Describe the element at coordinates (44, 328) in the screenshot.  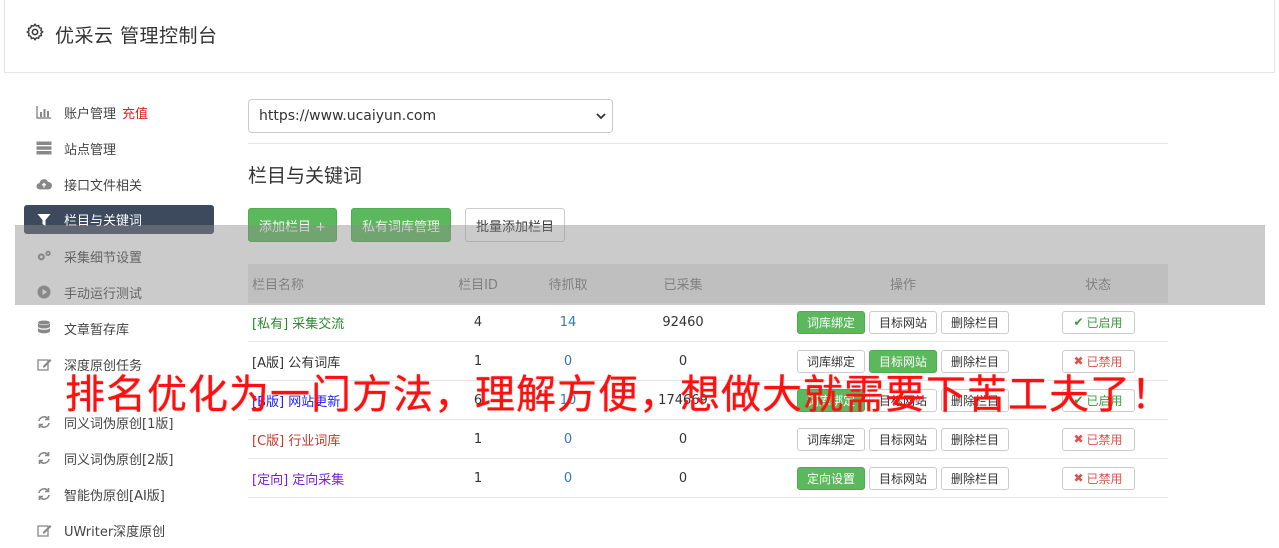
I see `database-icon` at that location.